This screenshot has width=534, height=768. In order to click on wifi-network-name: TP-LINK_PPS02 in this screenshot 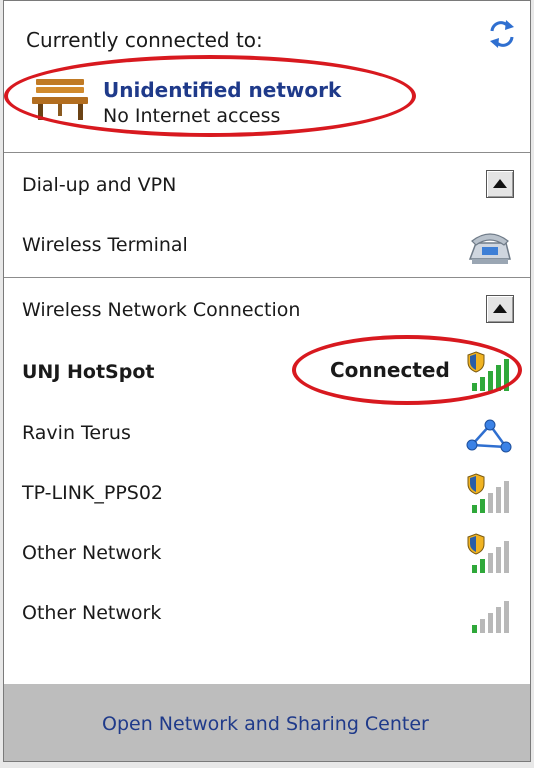, I will do `click(93, 493)`.